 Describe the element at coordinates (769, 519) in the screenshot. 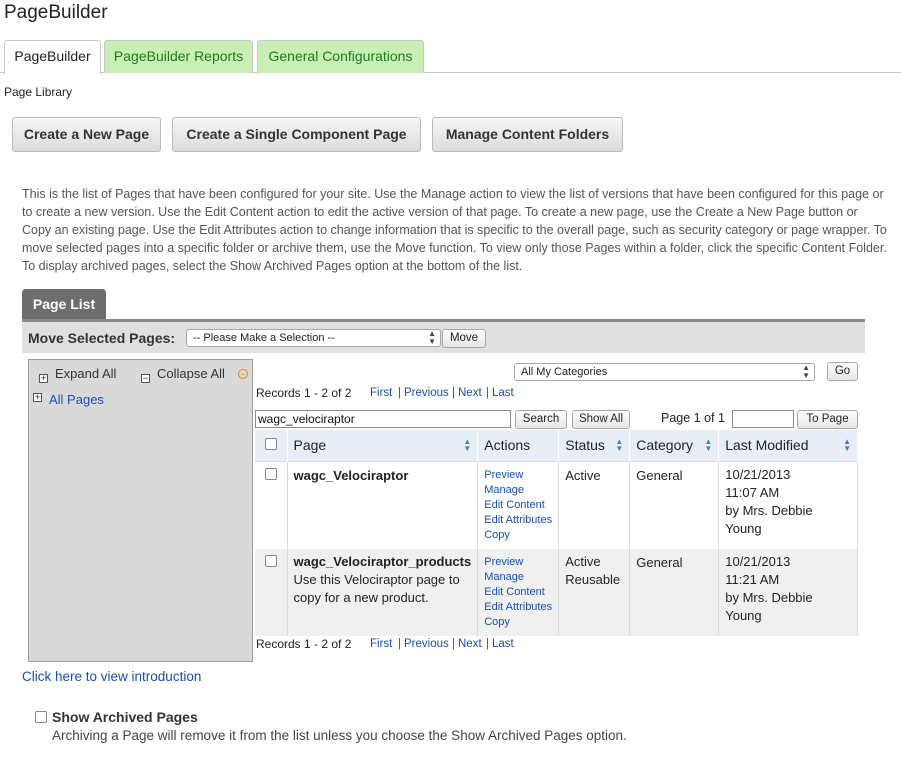

I see `modified-by: by Mrs. Debbie Young` at that location.